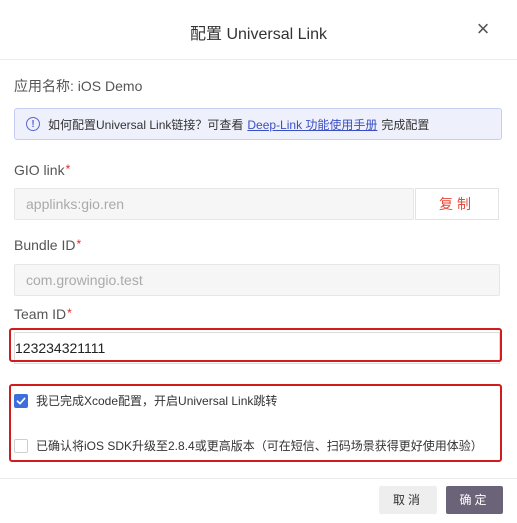 The image size is (517, 523). I want to click on gio-link-label: GIO link*, so click(42, 170).